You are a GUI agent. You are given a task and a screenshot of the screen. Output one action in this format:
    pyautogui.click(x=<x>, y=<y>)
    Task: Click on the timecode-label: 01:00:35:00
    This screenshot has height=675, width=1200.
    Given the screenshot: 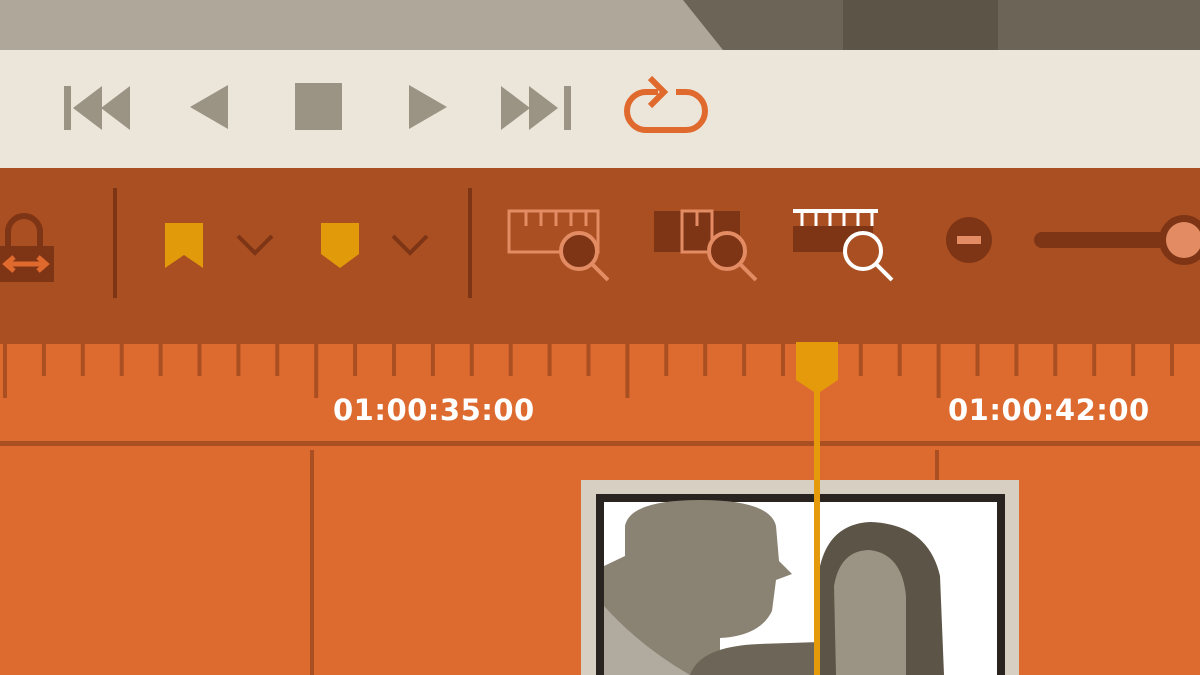 What is the action you would take?
    pyautogui.click(x=434, y=410)
    